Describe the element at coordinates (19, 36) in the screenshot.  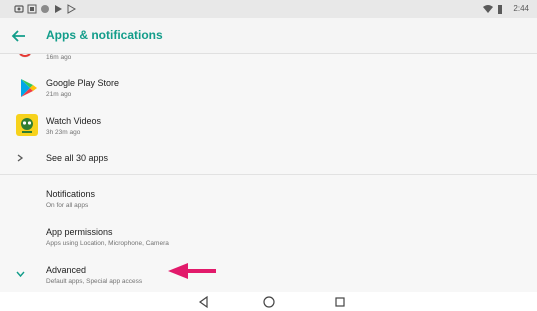
I see `back-arrow-icon` at that location.